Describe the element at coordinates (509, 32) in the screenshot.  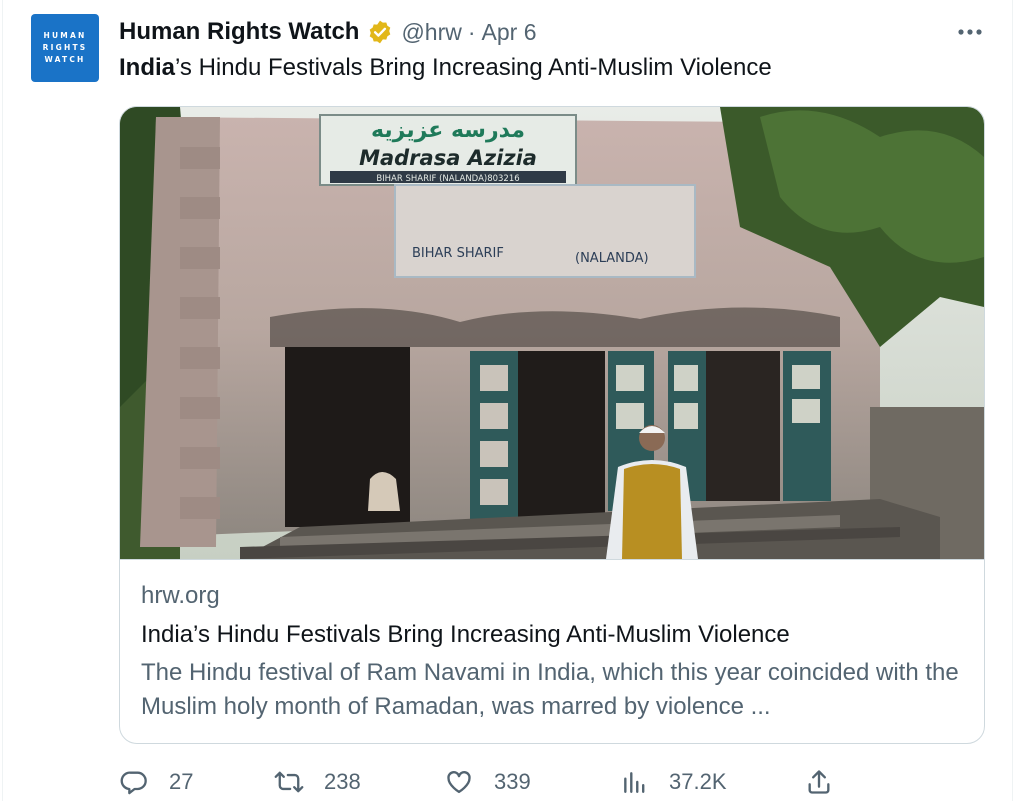
I see `tweet-date: Apr 6` at that location.